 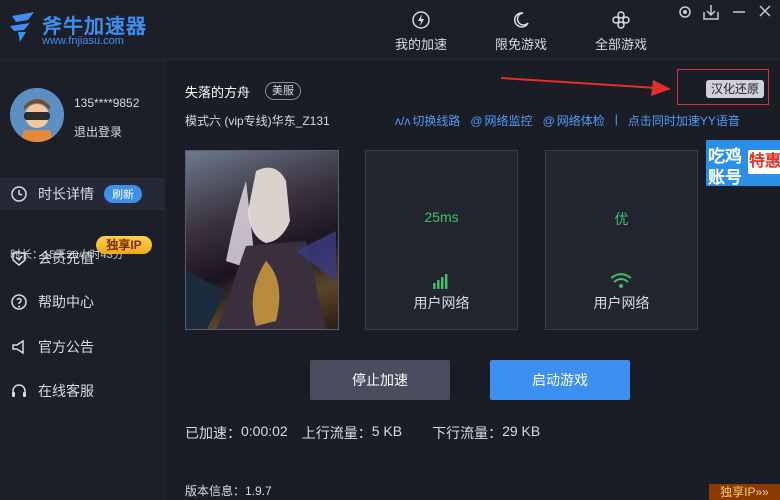 What do you see at coordinates (764, 162) in the screenshot?
I see `ad-tag: 特惠` at bounding box center [764, 162].